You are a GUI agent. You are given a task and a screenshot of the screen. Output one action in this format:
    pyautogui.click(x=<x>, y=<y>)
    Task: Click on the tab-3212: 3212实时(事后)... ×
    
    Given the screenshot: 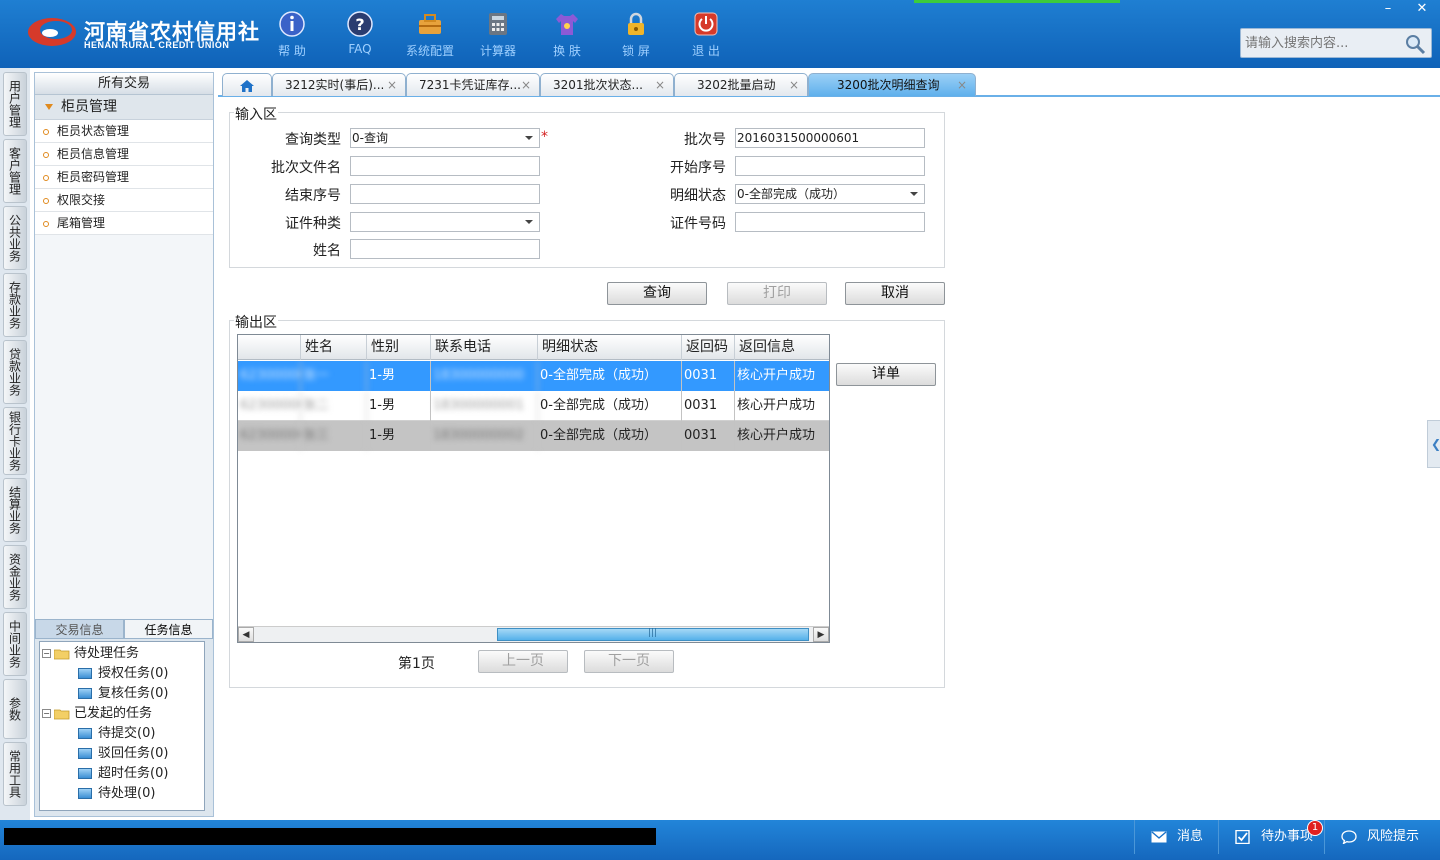 What is the action you would take?
    pyautogui.click(x=339, y=84)
    